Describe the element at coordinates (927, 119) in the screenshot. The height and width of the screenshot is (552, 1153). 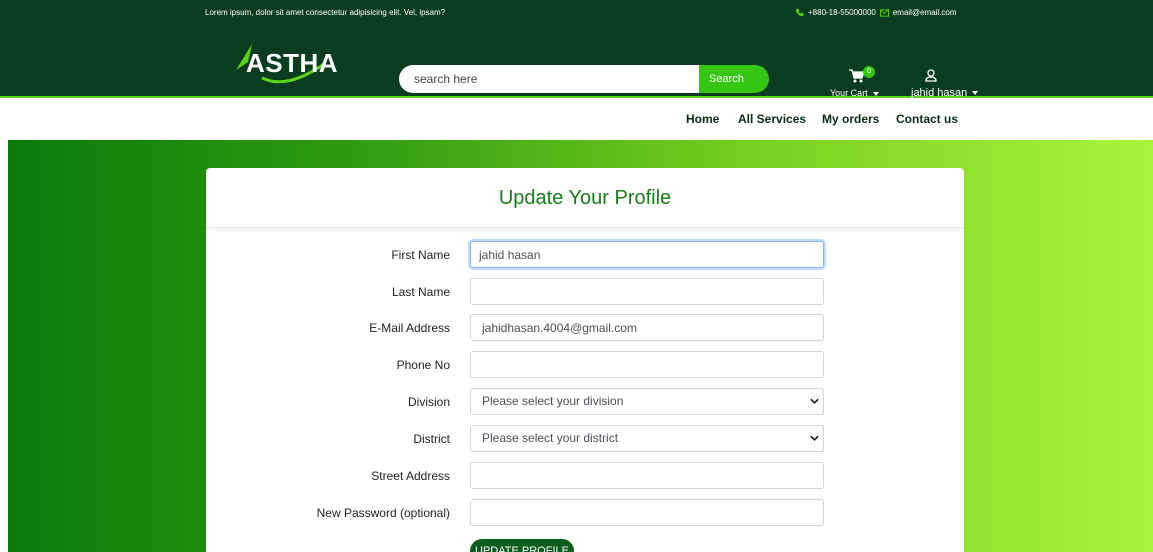
I see `nav-contact-us: Contact us` at that location.